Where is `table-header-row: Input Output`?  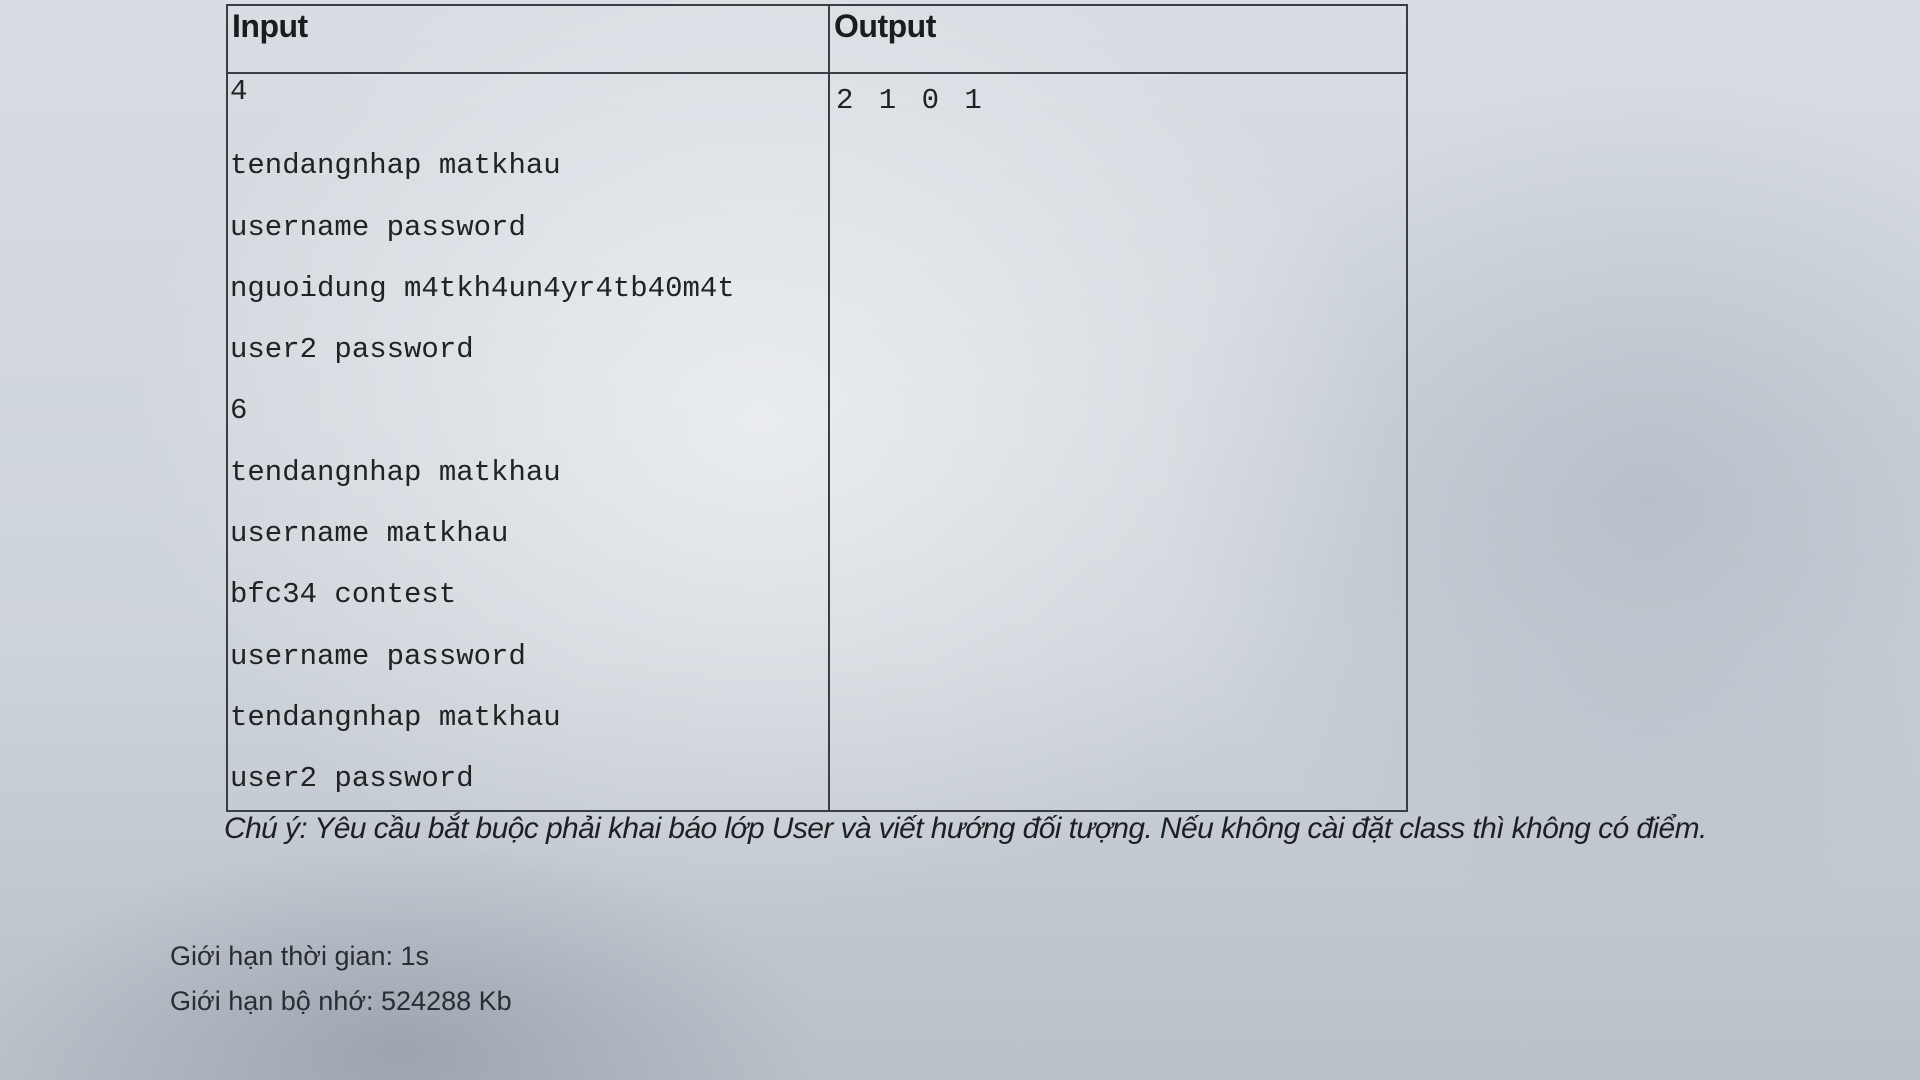 table-header-row: Input Output is located at coordinates (817, 39).